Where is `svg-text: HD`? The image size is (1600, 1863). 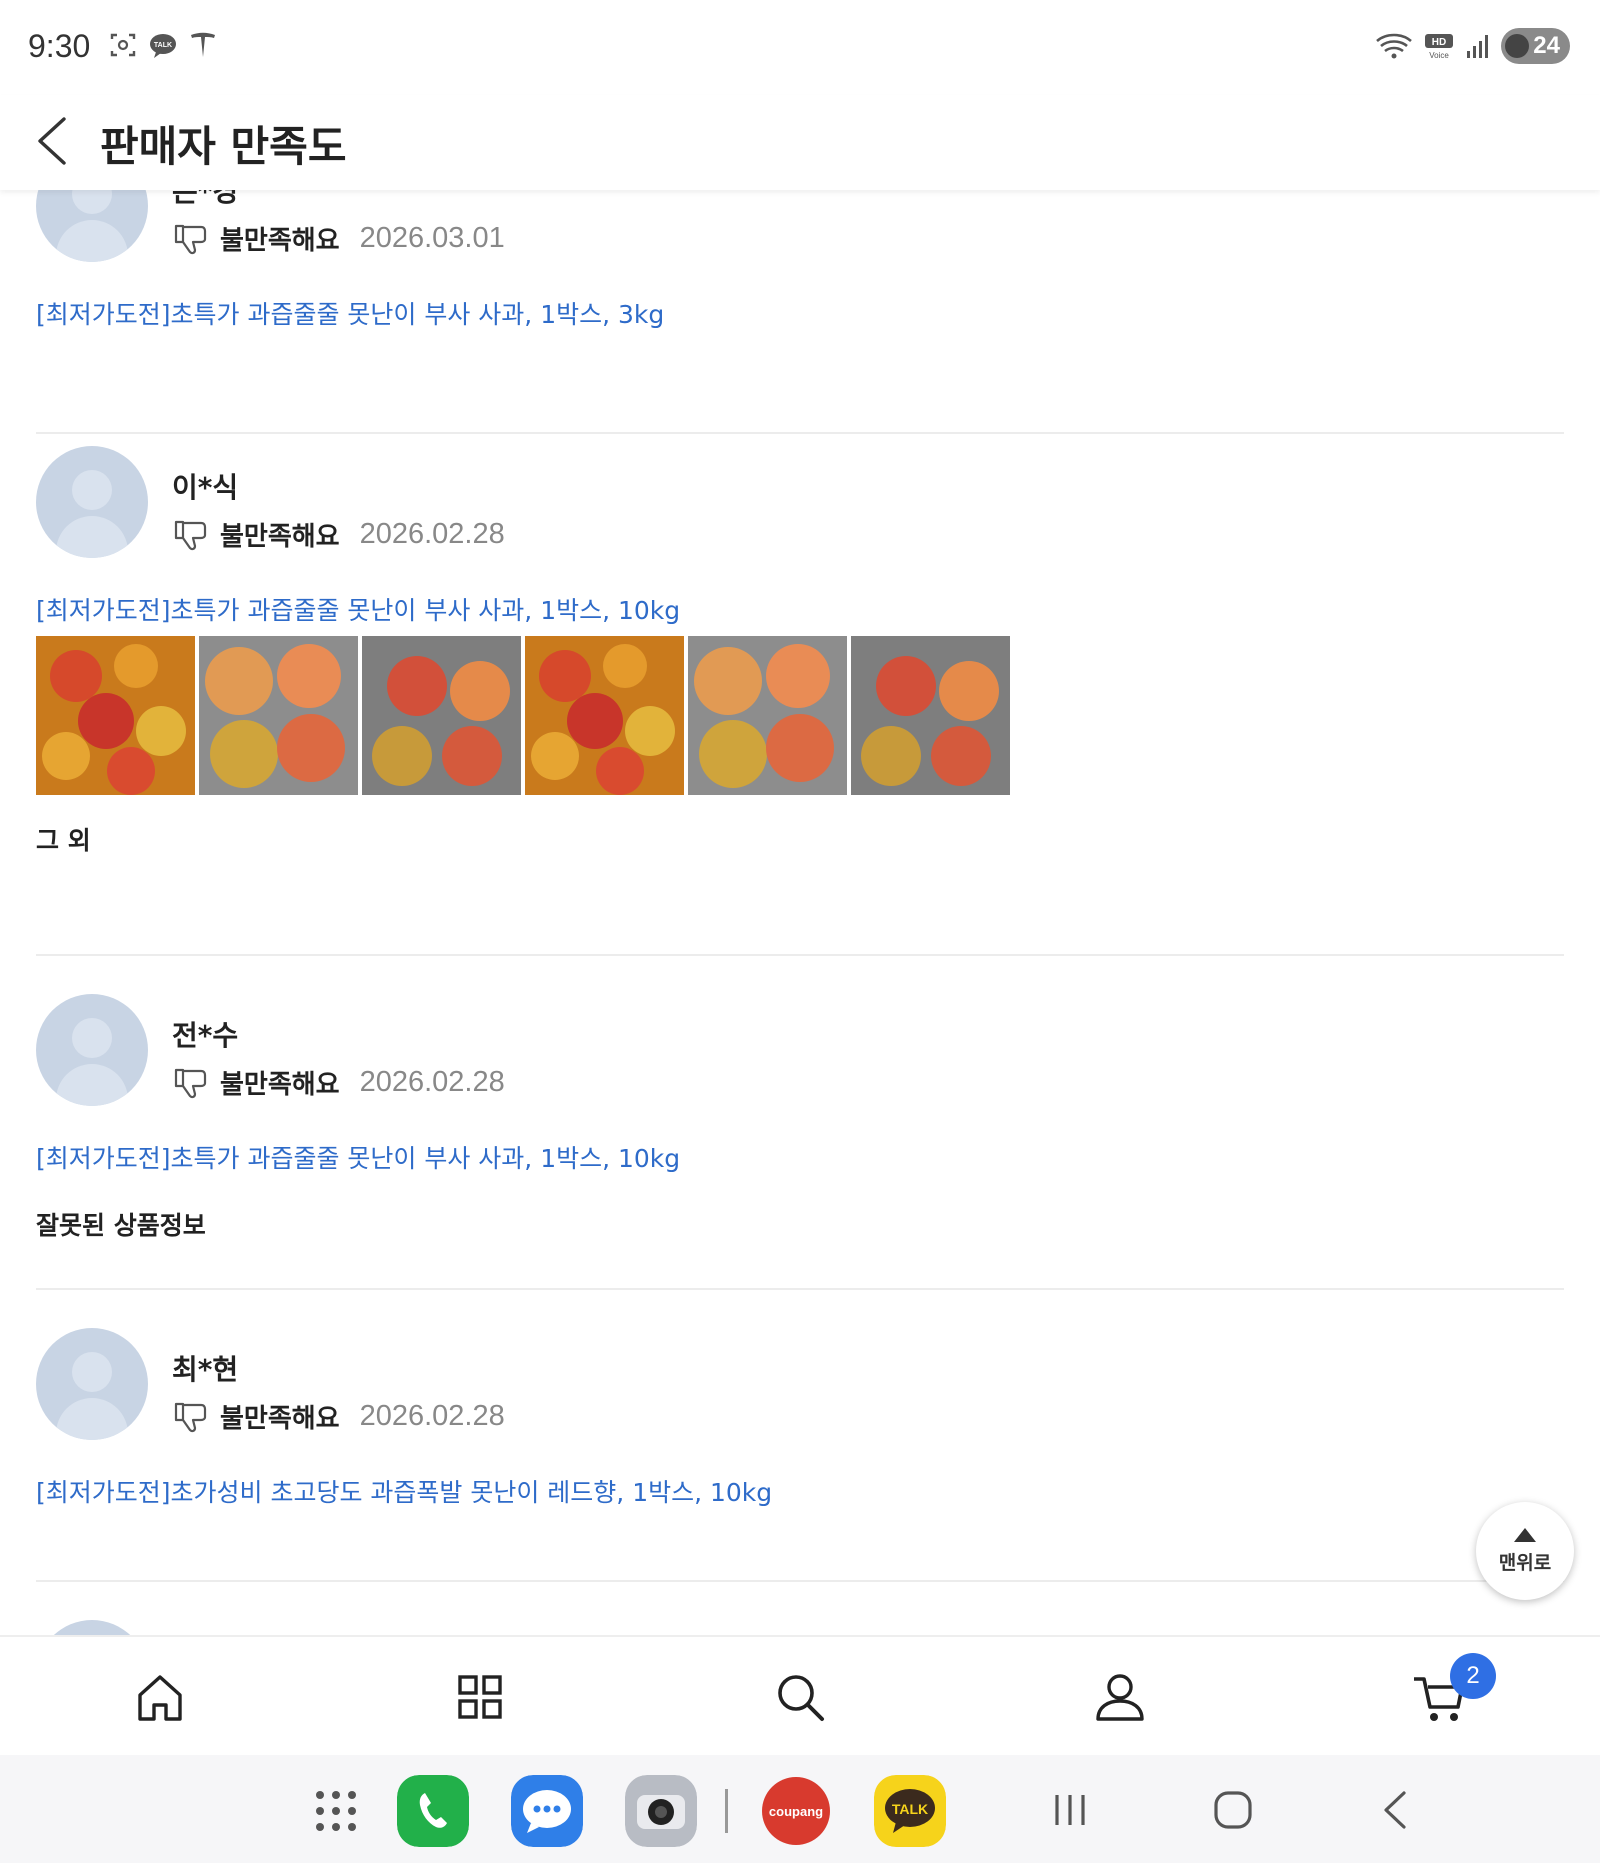 svg-text: HD is located at coordinates (1439, 42).